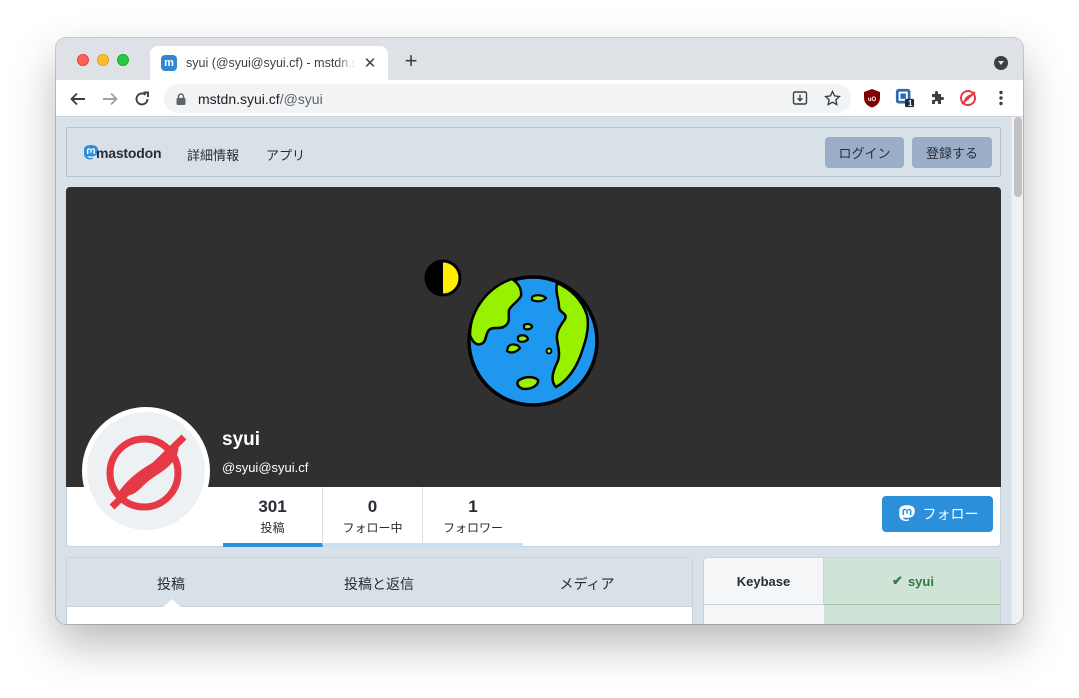  I want to click on register-button: 登録する, so click(952, 152).